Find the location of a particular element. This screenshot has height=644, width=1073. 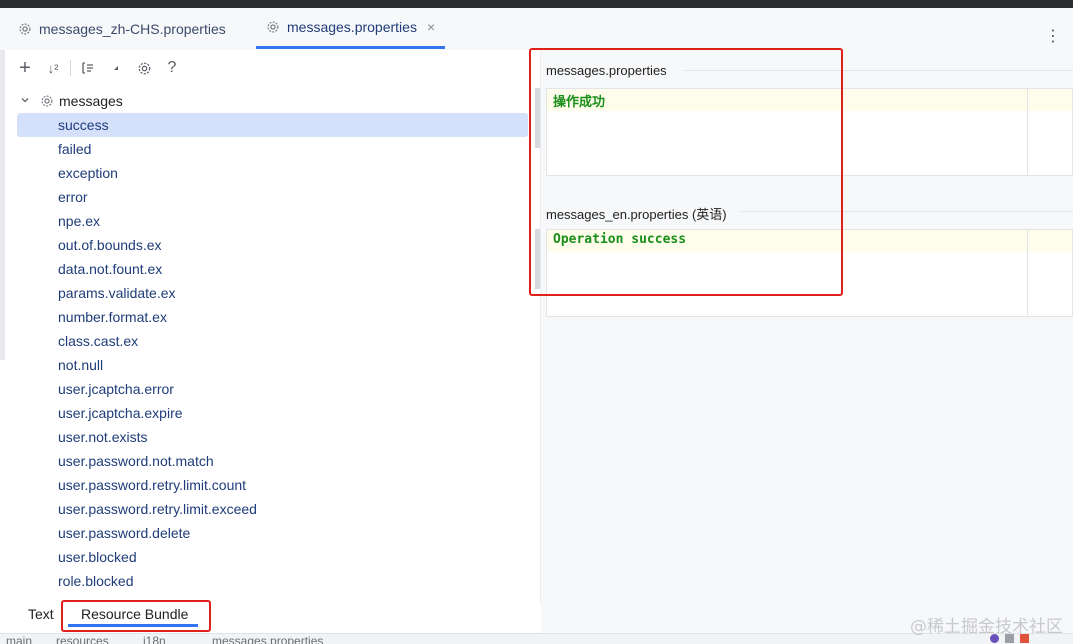

dropdown-arrow-icon is located at coordinates (116, 68).